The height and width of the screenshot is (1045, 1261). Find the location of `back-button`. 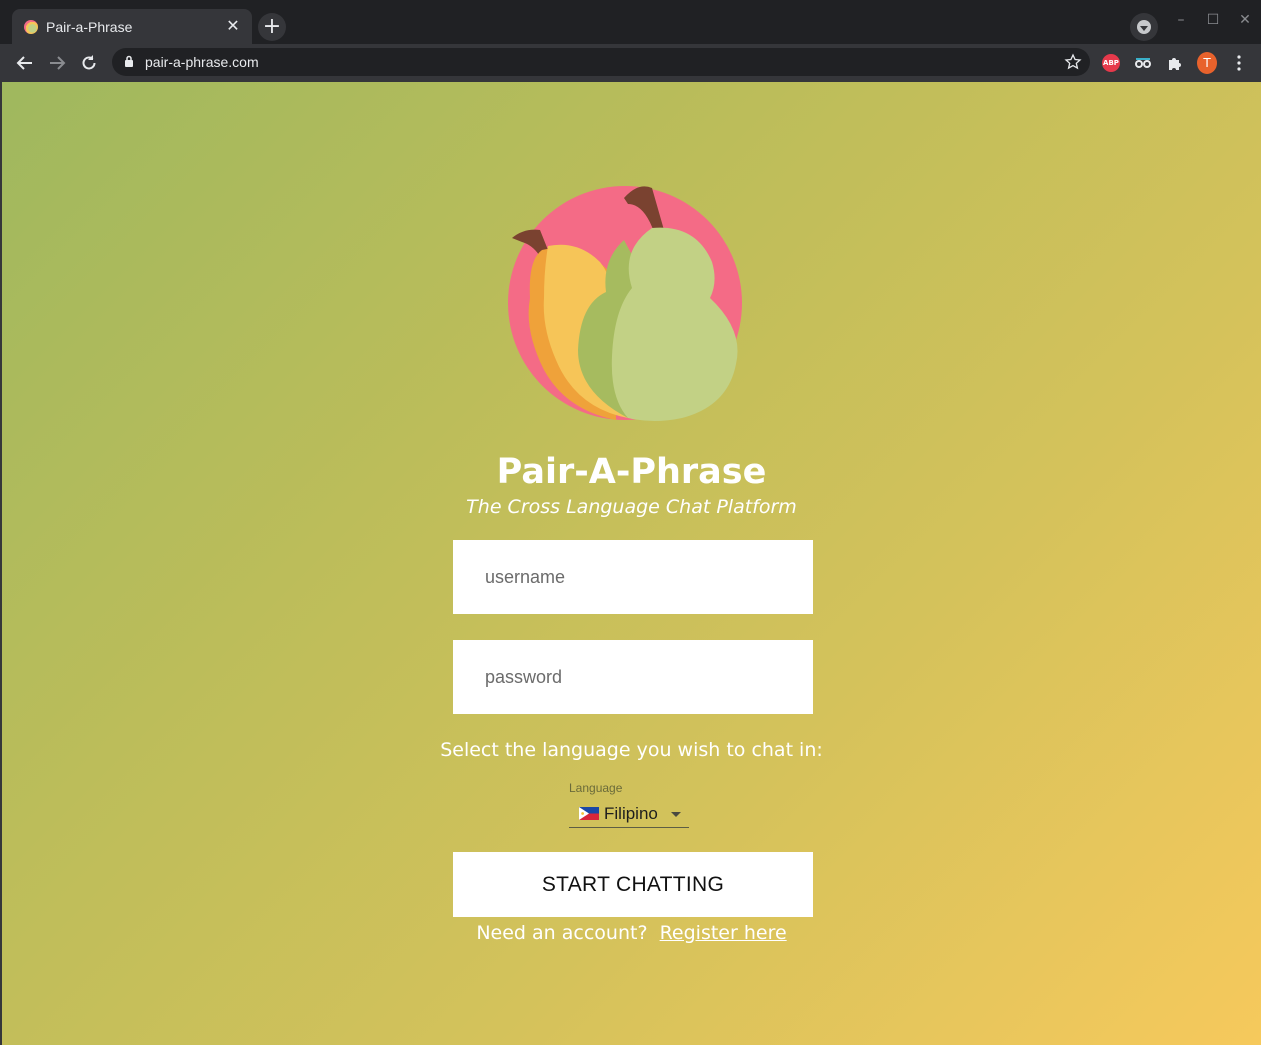

back-button is located at coordinates (25, 63).